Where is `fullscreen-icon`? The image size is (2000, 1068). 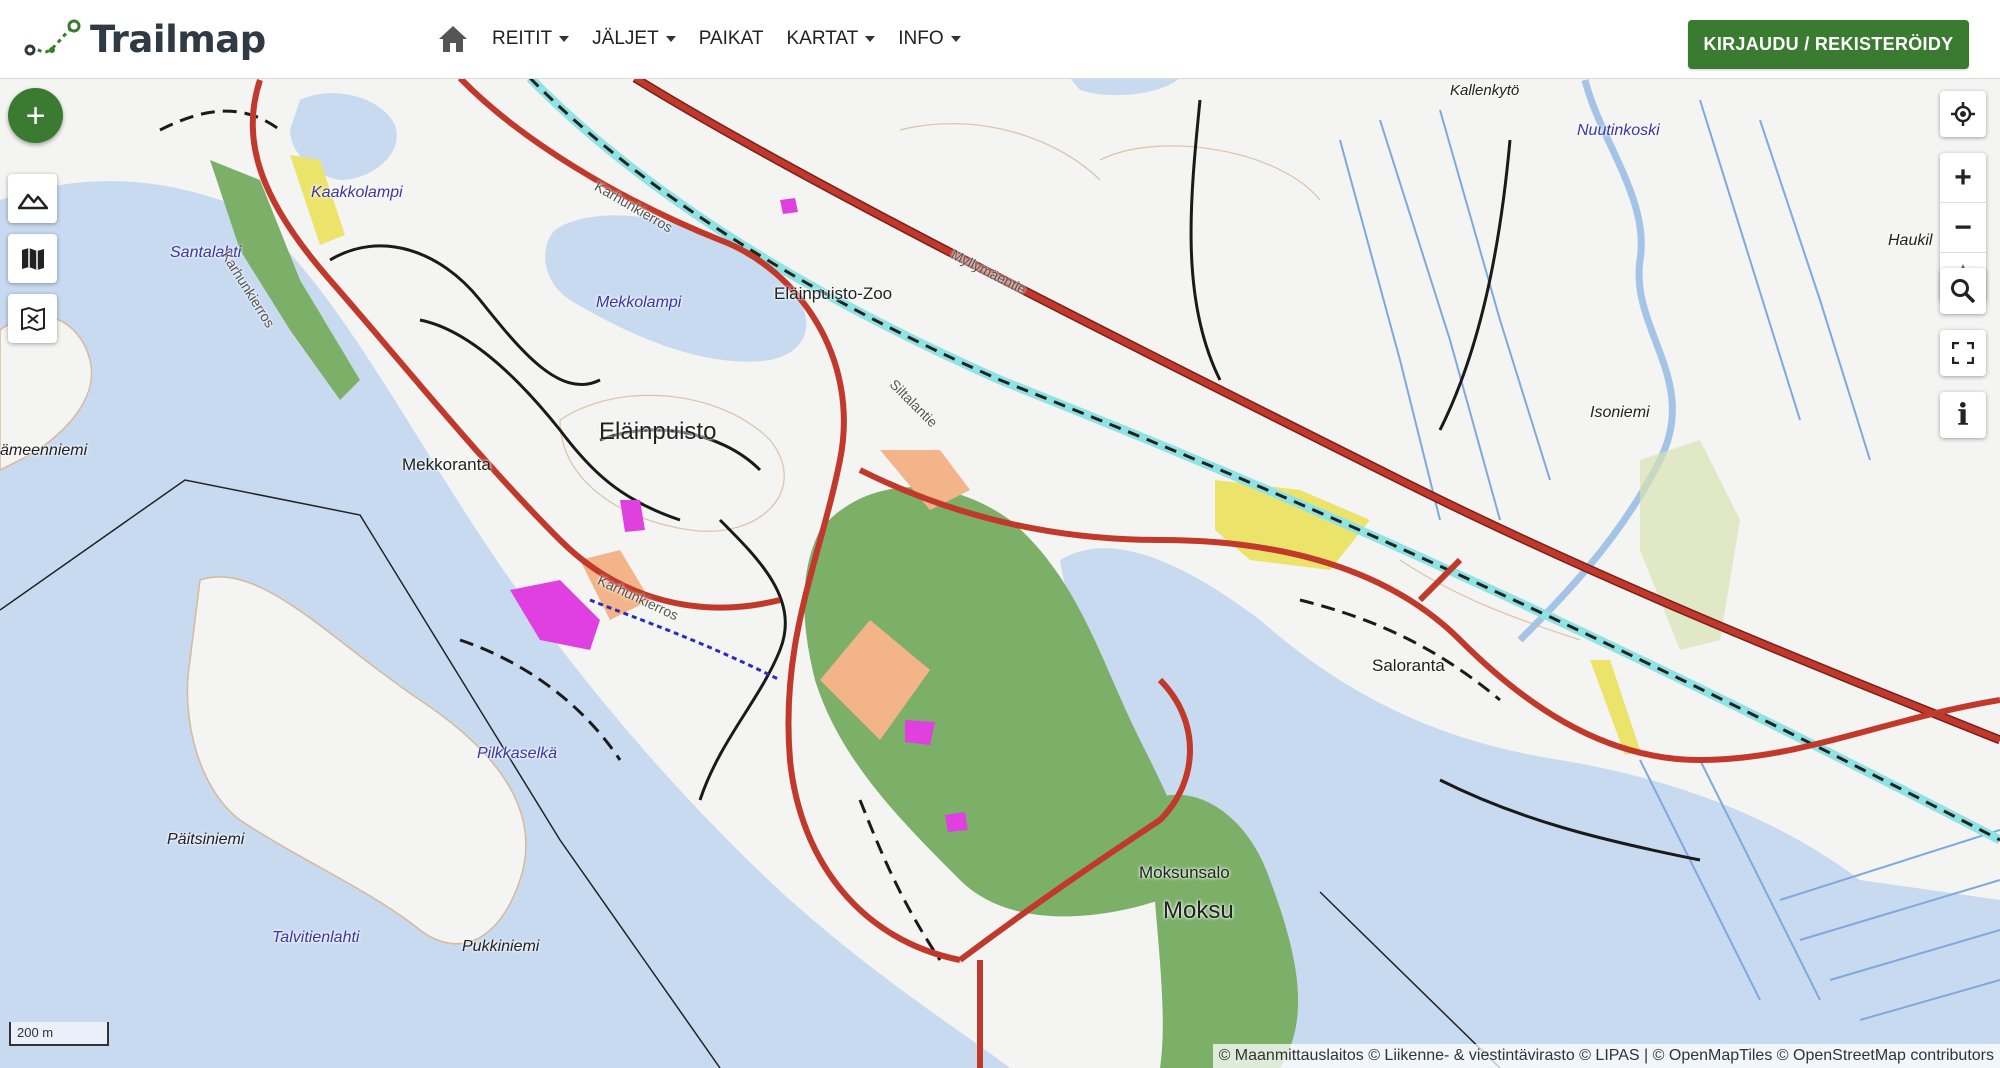 fullscreen-icon is located at coordinates (1963, 353).